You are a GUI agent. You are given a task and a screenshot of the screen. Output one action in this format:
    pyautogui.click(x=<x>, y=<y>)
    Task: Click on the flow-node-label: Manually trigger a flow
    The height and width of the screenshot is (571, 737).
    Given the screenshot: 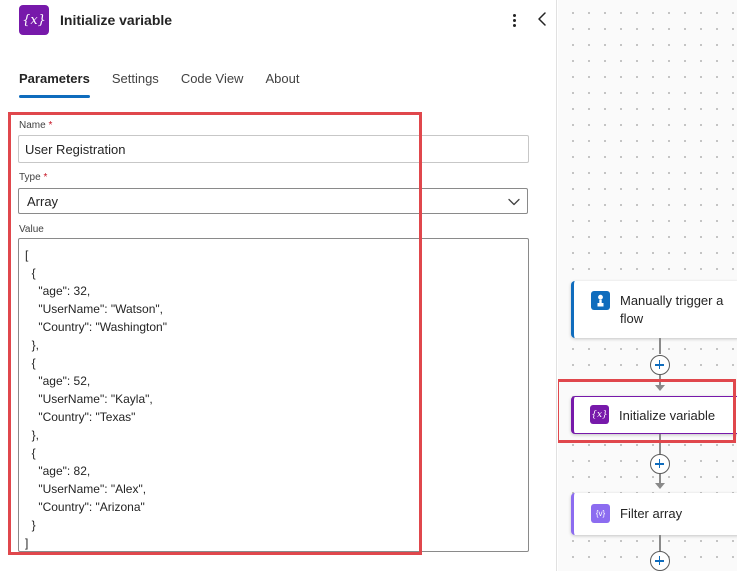 What is the action you would take?
    pyautogui.click(x=672, y=309)
    